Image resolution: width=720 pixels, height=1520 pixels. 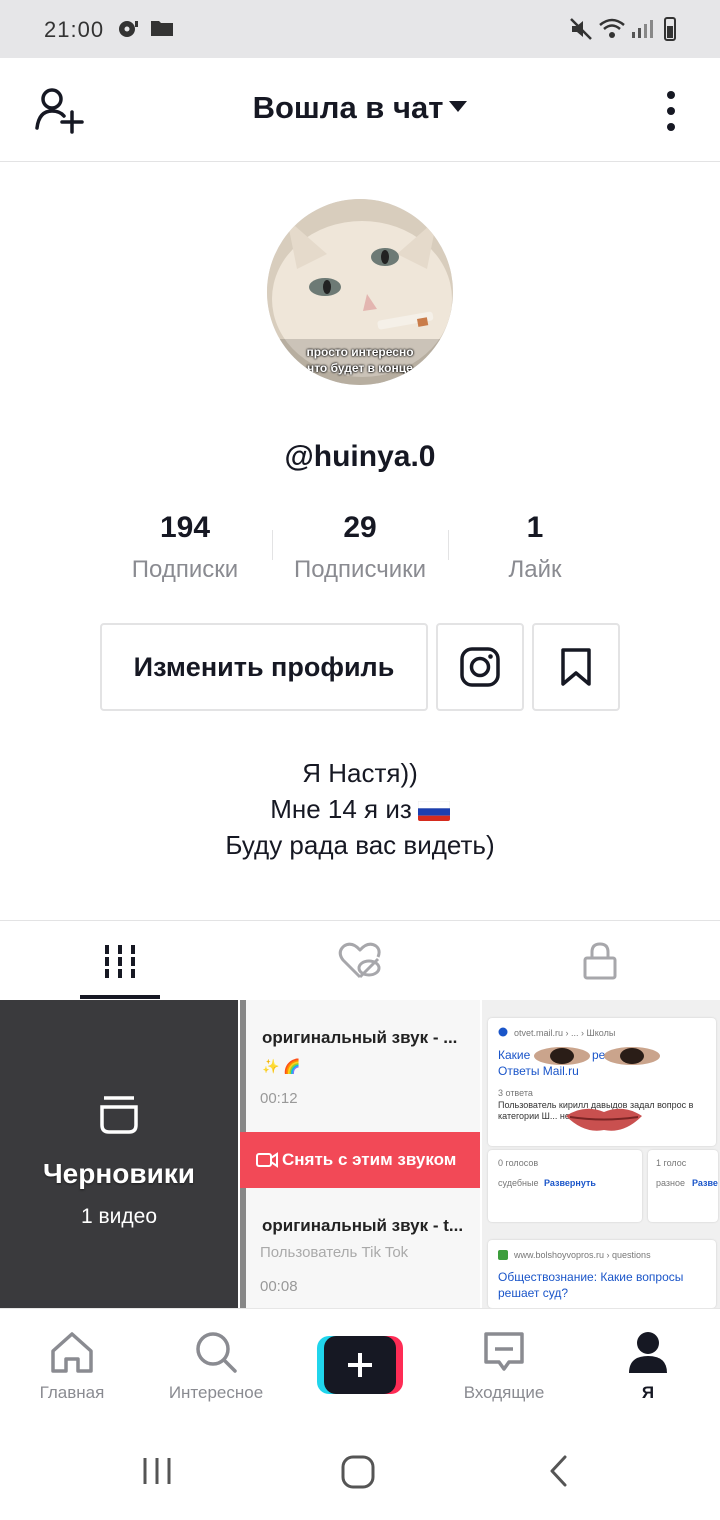 I want to click on chevron-down-icon, so click(x=458, y=106).